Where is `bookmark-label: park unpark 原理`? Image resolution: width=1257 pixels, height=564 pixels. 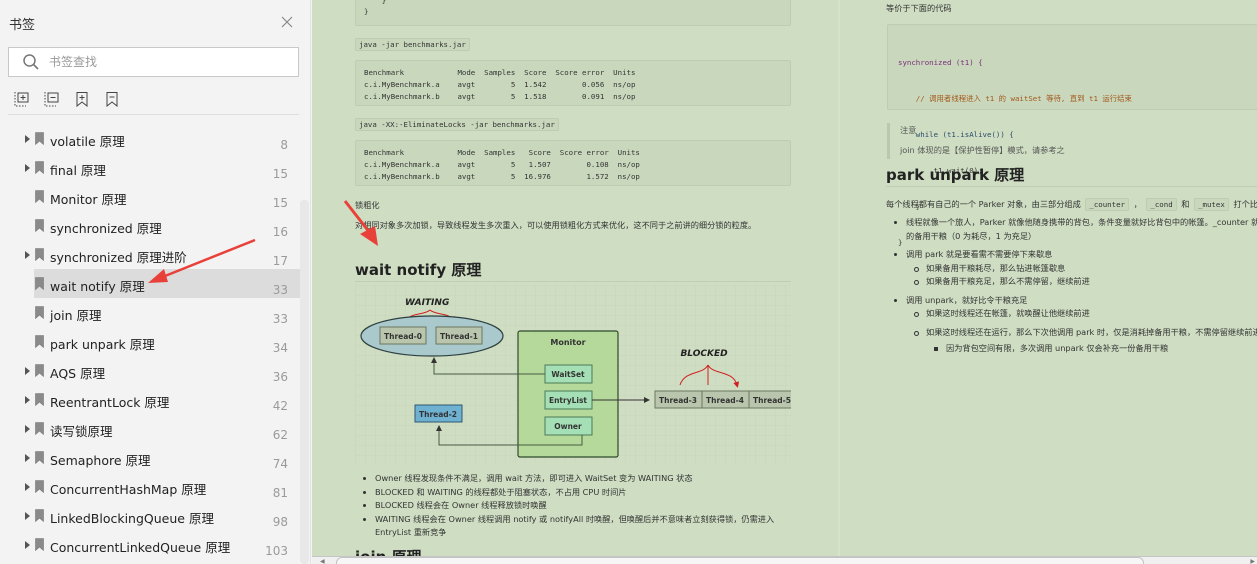
bookmark-label: park unpark 原理 is located at coordinates (102, 344).